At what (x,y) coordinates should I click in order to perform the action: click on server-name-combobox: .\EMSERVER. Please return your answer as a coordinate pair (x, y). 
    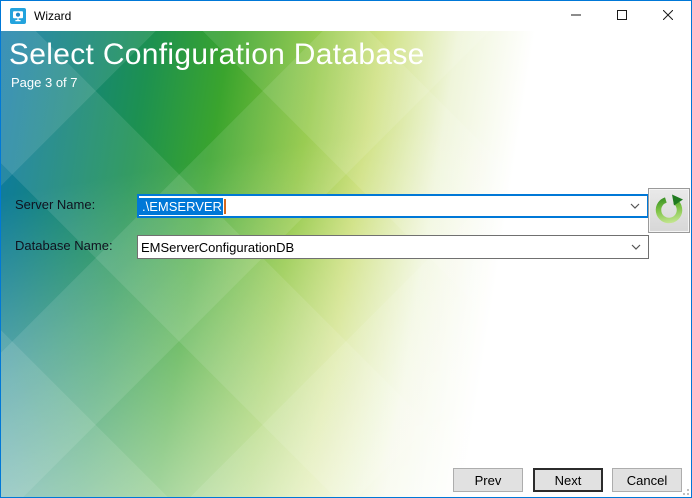
    Looking at the image, I should click on (393, 206).